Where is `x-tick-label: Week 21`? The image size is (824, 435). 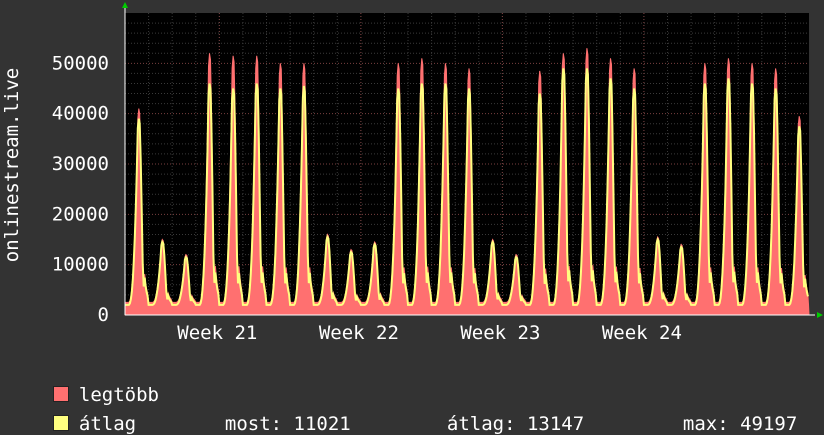 x-tick-label: Week 21 is located at coordinates (217, 333).